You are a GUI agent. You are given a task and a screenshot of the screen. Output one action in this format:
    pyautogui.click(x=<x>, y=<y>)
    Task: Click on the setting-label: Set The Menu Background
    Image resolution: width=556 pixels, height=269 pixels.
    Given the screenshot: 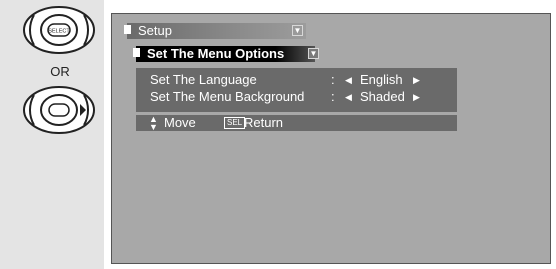 What is the action you would take?
    pyautogui.click(x=227, y=96)
    